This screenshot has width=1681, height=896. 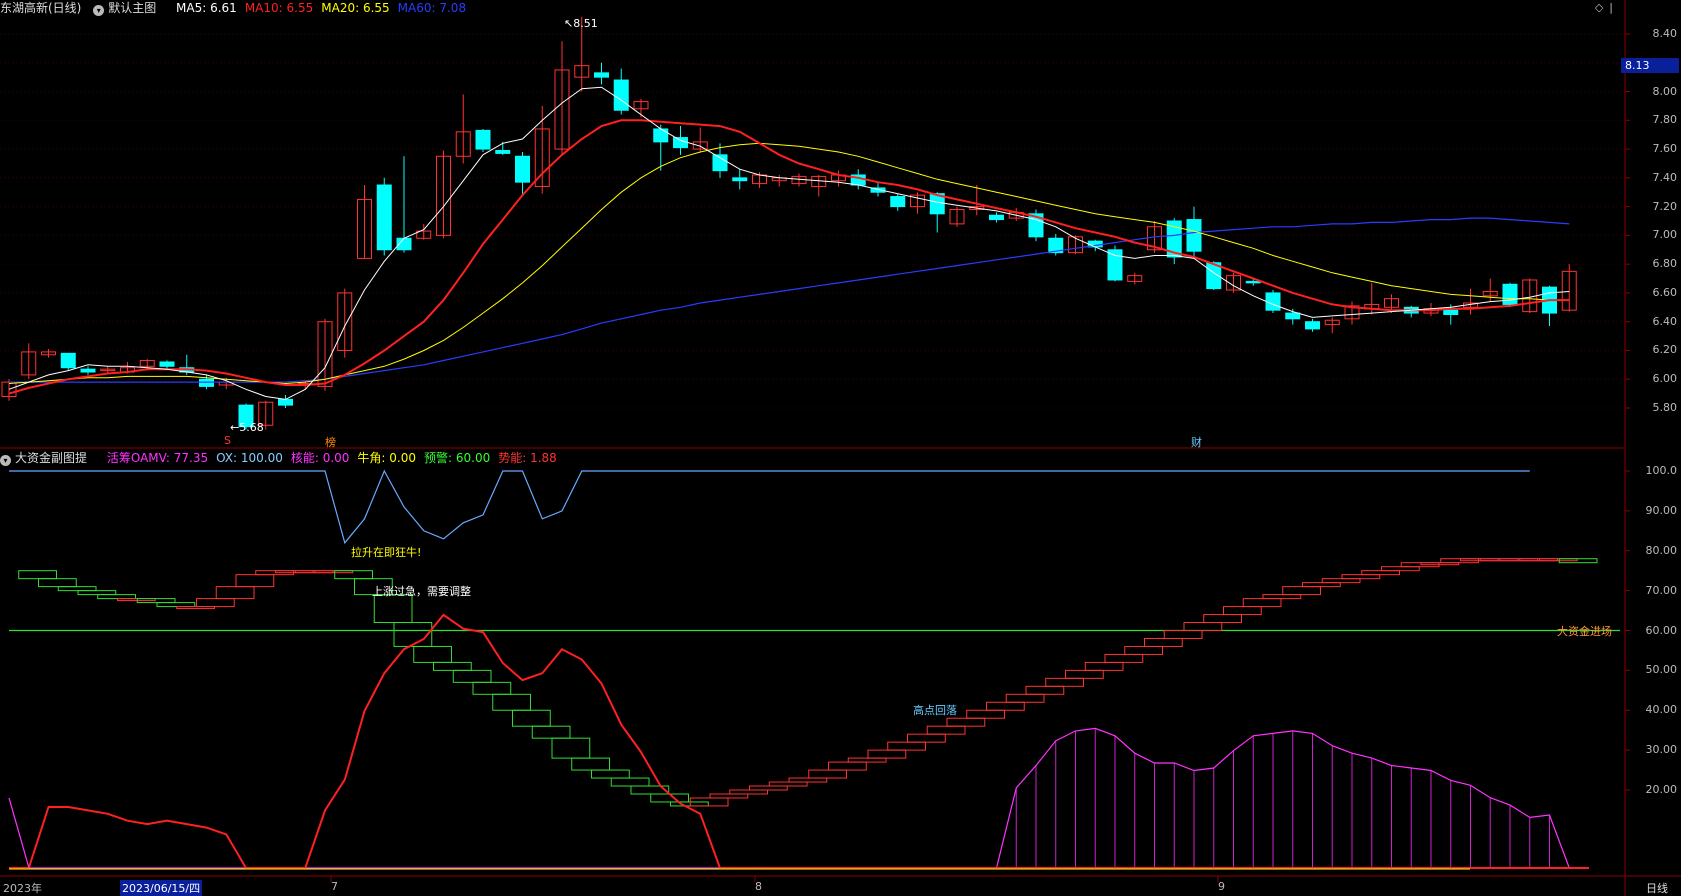 I want to click on hexin-spike, so click(x=19, y=833).